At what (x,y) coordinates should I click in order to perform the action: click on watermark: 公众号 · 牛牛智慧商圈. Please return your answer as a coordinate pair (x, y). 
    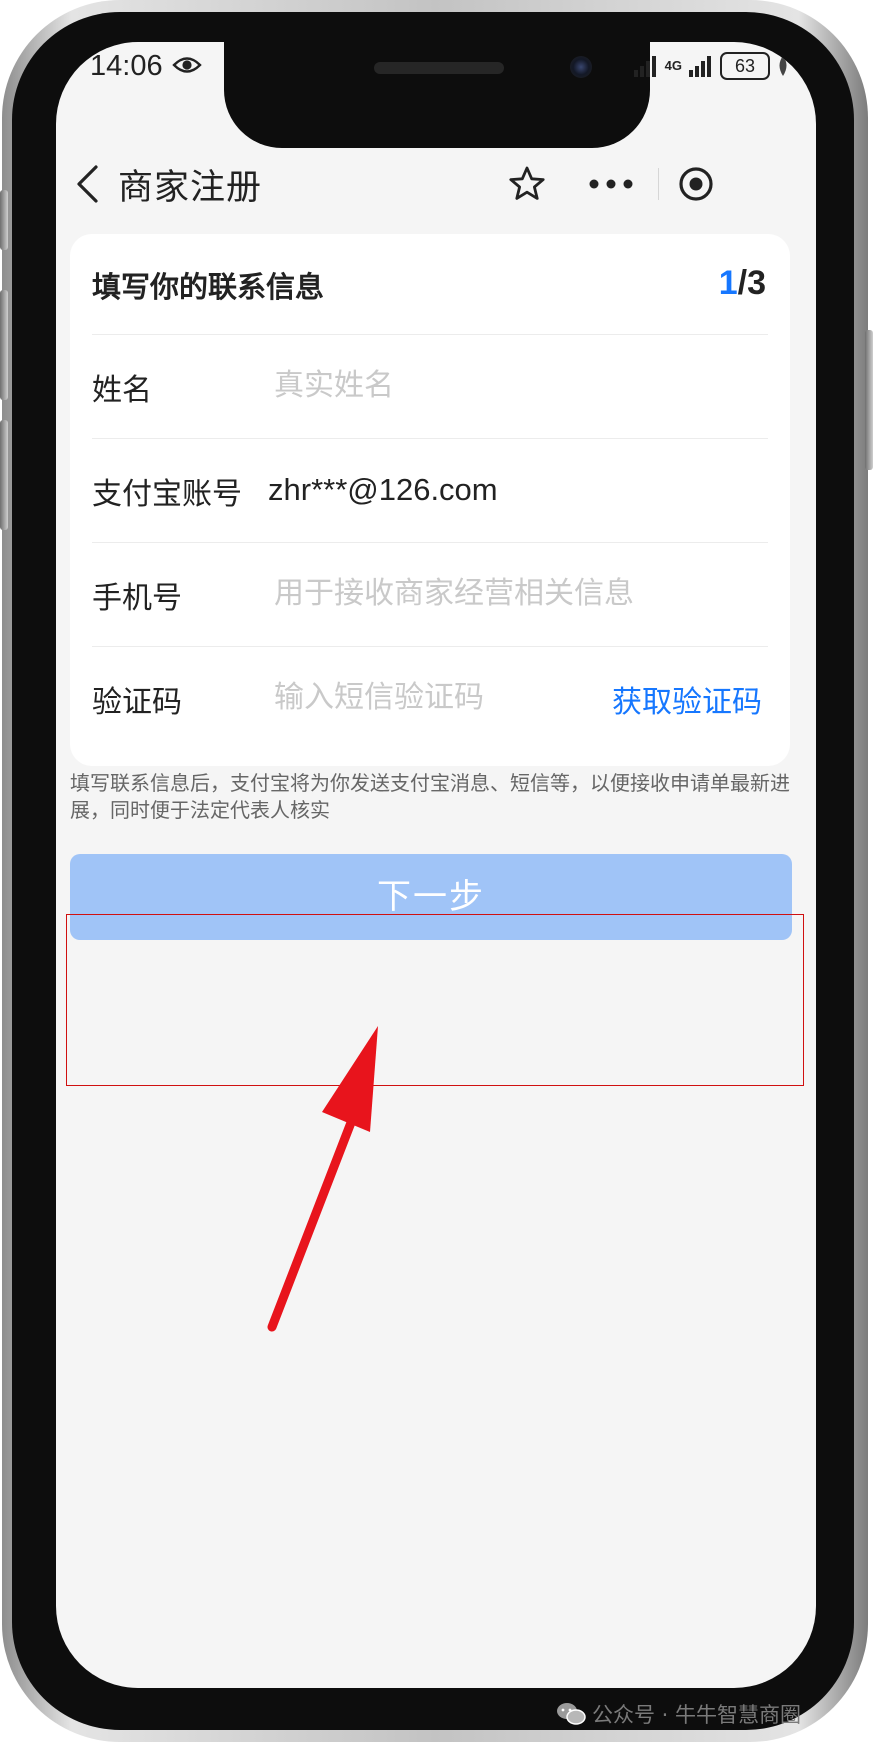
    Looking at the image, I should click on (678, 1714).